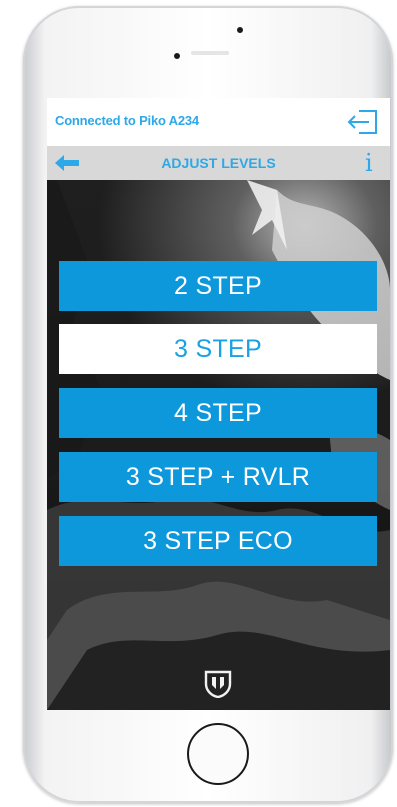 This screenshot has height=807, width=397. I want to click on brand-logo-icon, so click(218, 684).